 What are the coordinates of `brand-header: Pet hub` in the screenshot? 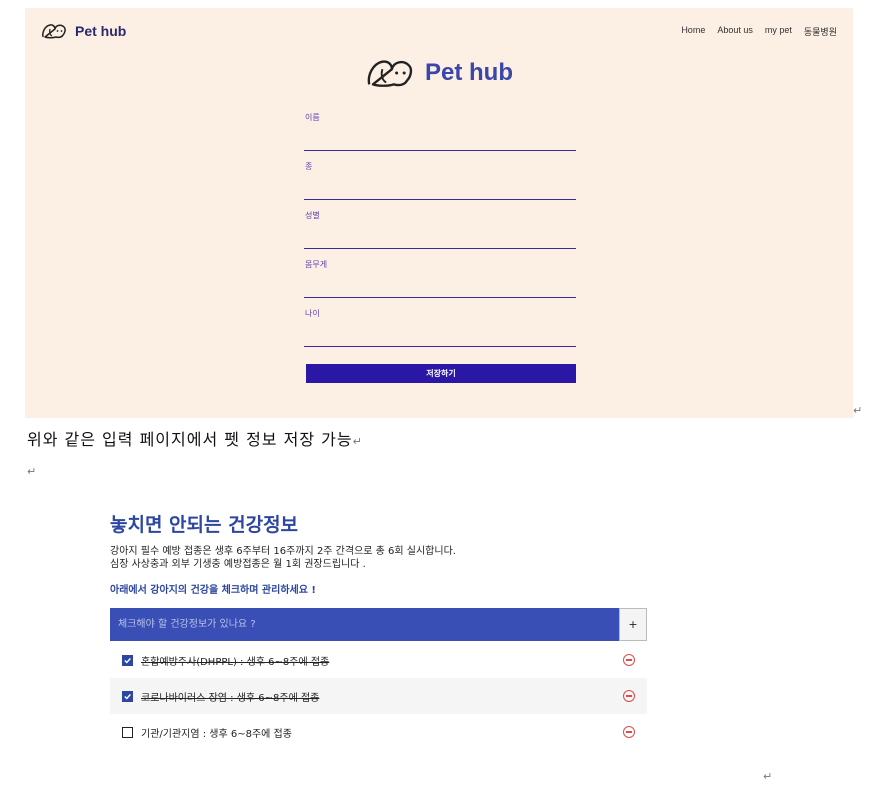 It's located at (439, 73).